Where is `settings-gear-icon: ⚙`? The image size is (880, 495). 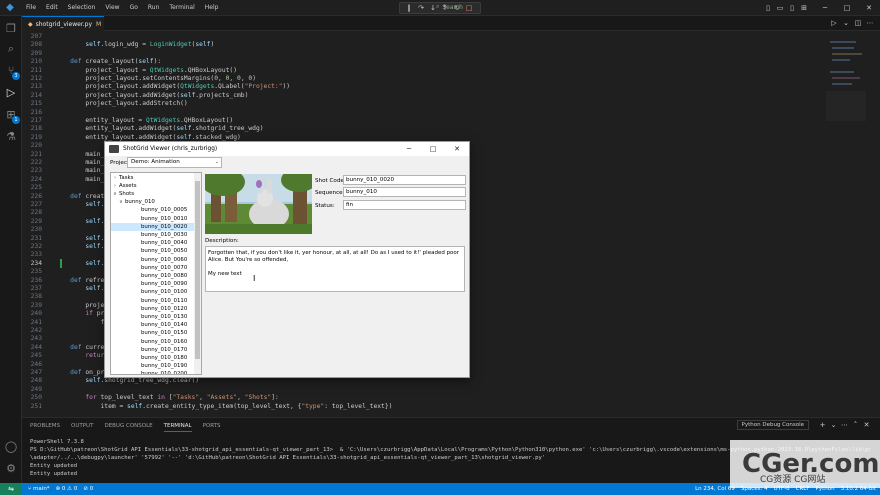 settings-gear-icon: ⚙ is located at coordinates (11, 469).